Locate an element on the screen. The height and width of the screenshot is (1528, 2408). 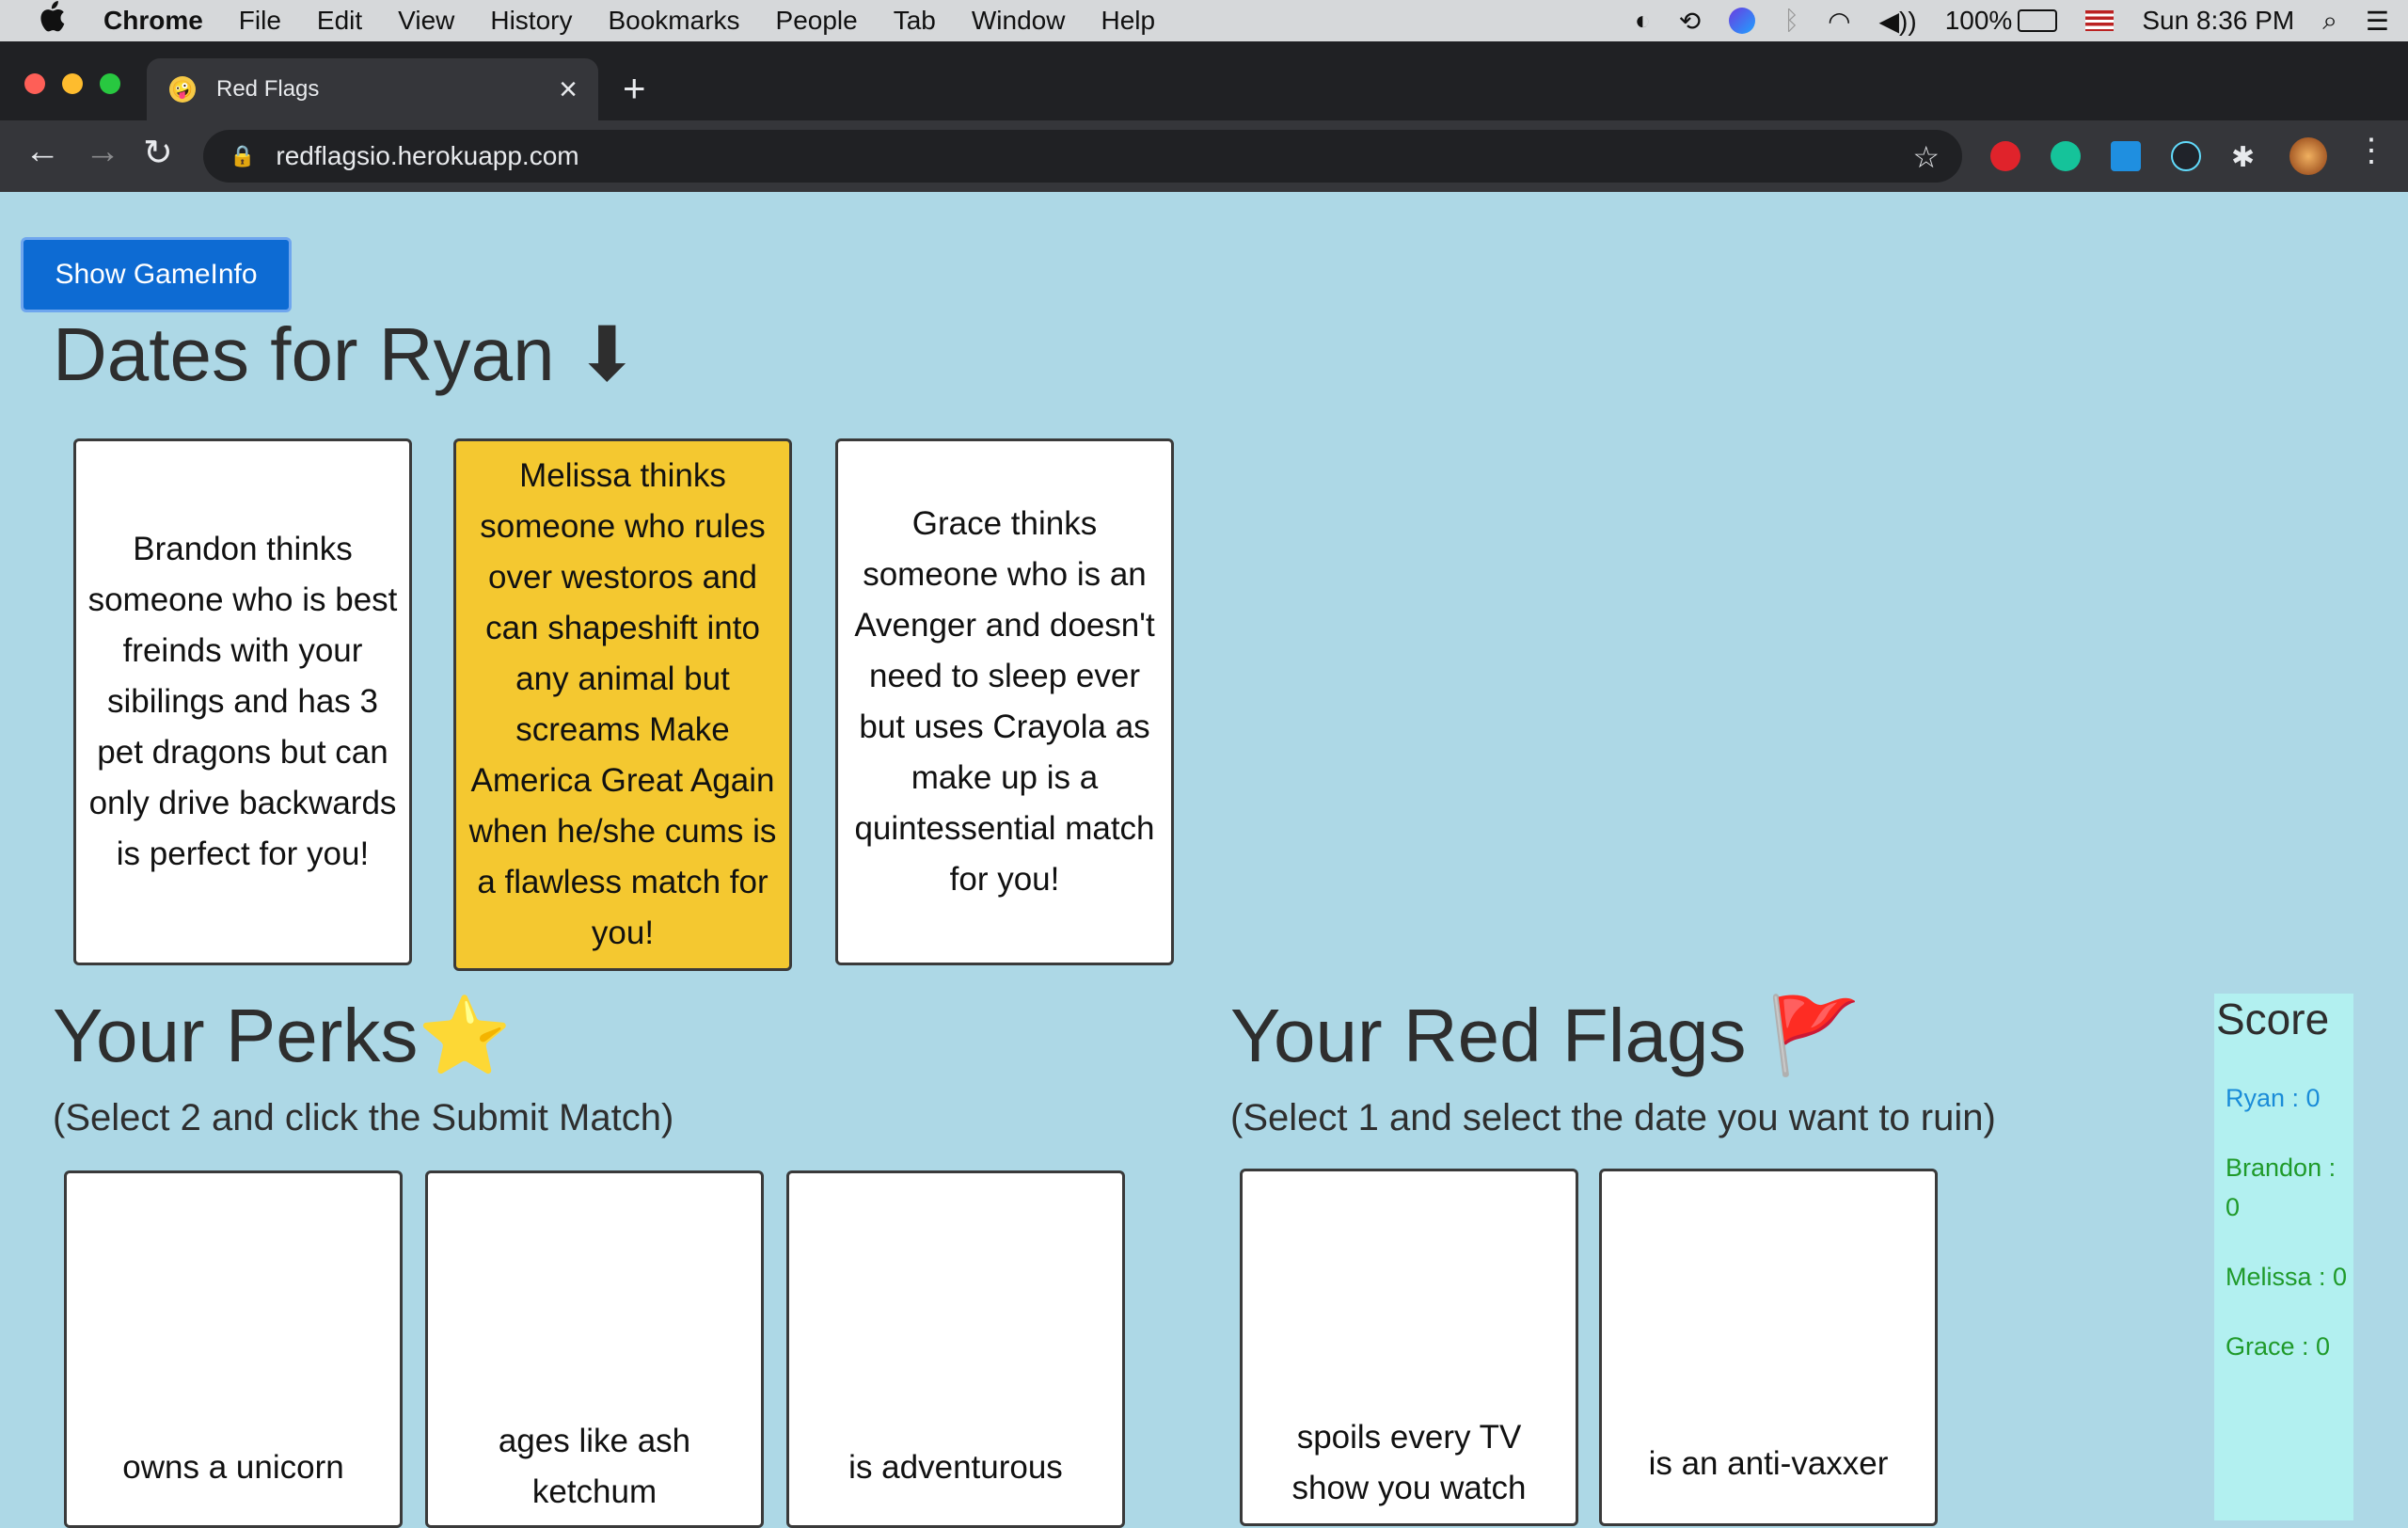
bluetooth-icon: ᛒ is located at coordinates (1791, 21).